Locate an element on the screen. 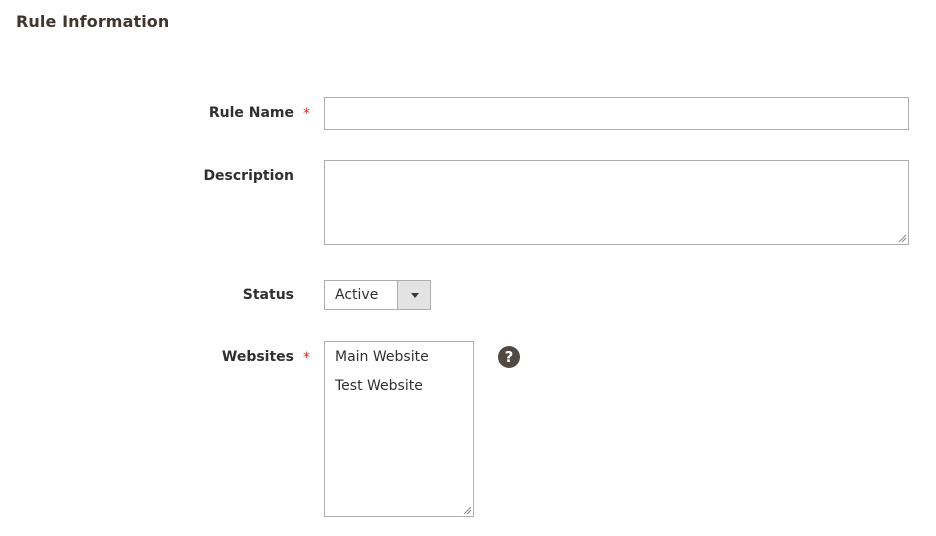 This screenshot has height=536, width=936. status-dropdown-toggle is located at coordinates (413, 295).